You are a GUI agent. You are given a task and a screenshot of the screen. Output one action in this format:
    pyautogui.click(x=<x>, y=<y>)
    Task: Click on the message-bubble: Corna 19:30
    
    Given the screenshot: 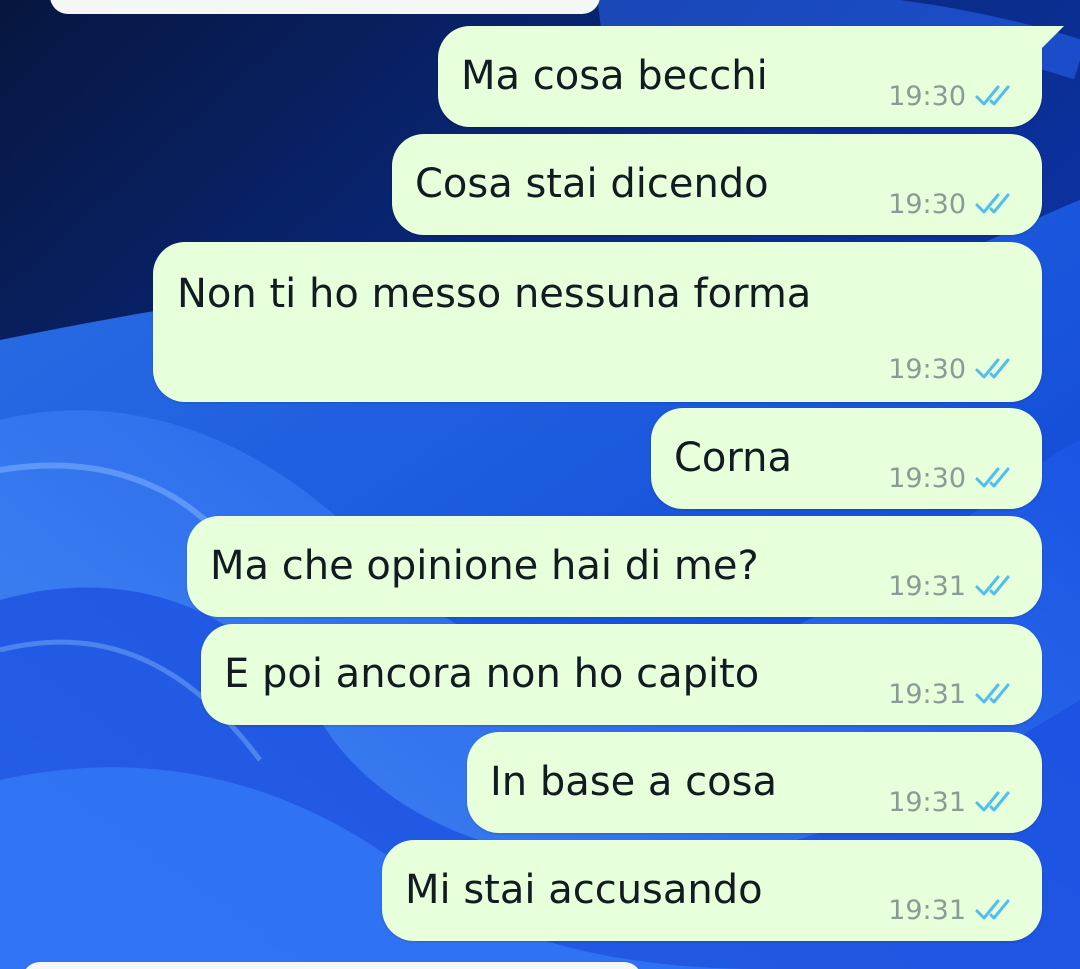 What is the action you would take?
    pyautogui.click(x=846, y=458)
    